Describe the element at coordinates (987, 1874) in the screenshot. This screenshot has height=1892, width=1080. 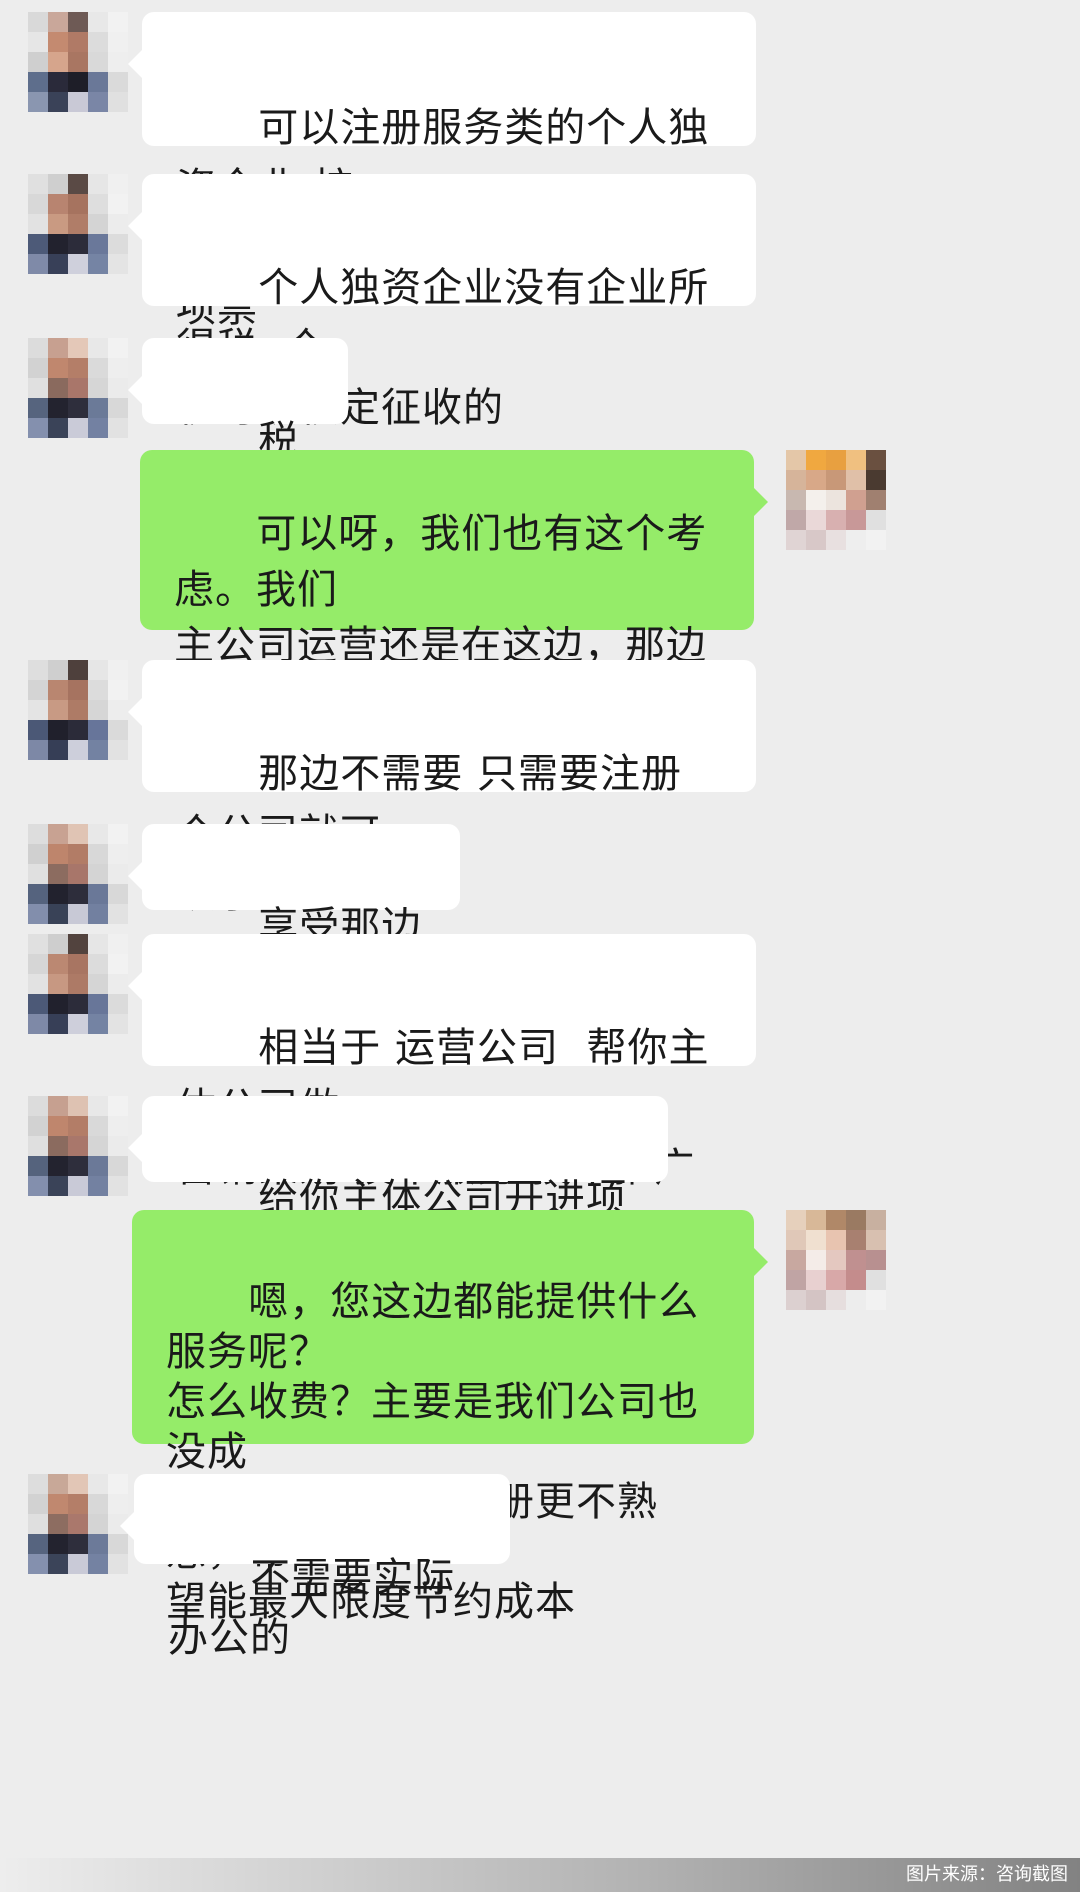
I see `watermark-text: 图片来源：咨询截图` at that location.